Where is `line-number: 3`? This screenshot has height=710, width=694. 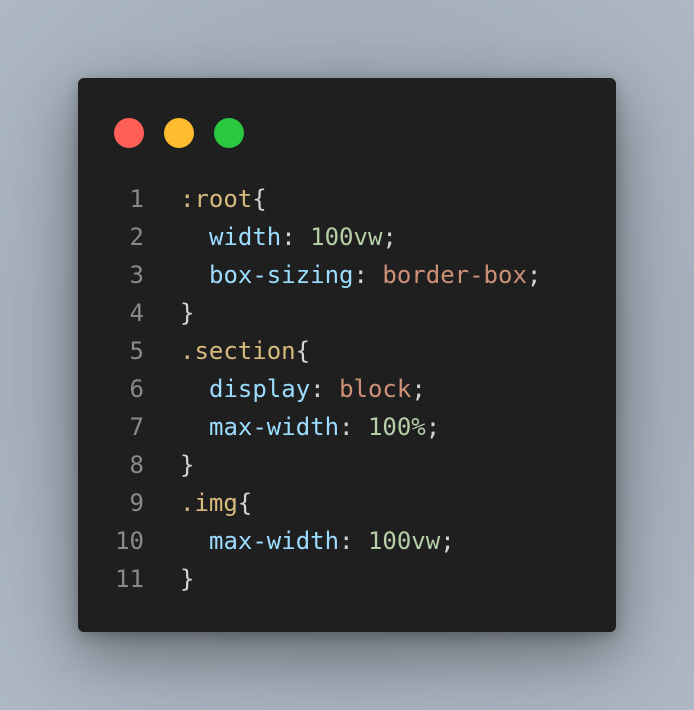 line-number: 3 is located at coordinates (136, 275).